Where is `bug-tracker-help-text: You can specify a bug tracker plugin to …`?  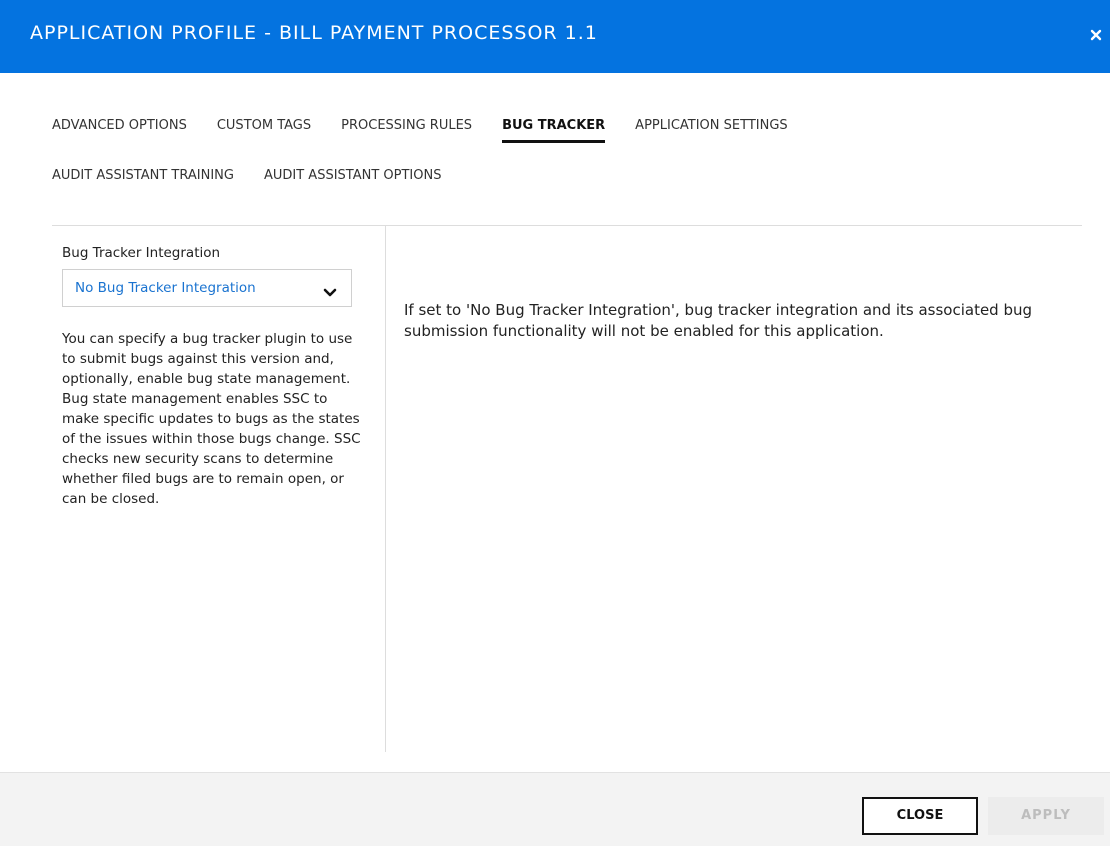
bug-tracker-help-text: You can specify a bug tracker plugin to … is located at coordinates (211, 419).